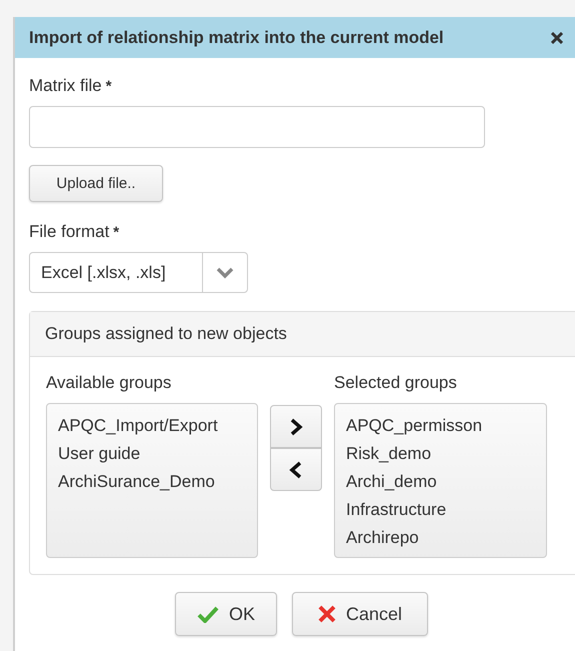 The width and height of the screenshot is (575, 651). What do you see at coordinates (257, 127) in the screenshot?
I see `input-field` at bounding box center [257, 127].